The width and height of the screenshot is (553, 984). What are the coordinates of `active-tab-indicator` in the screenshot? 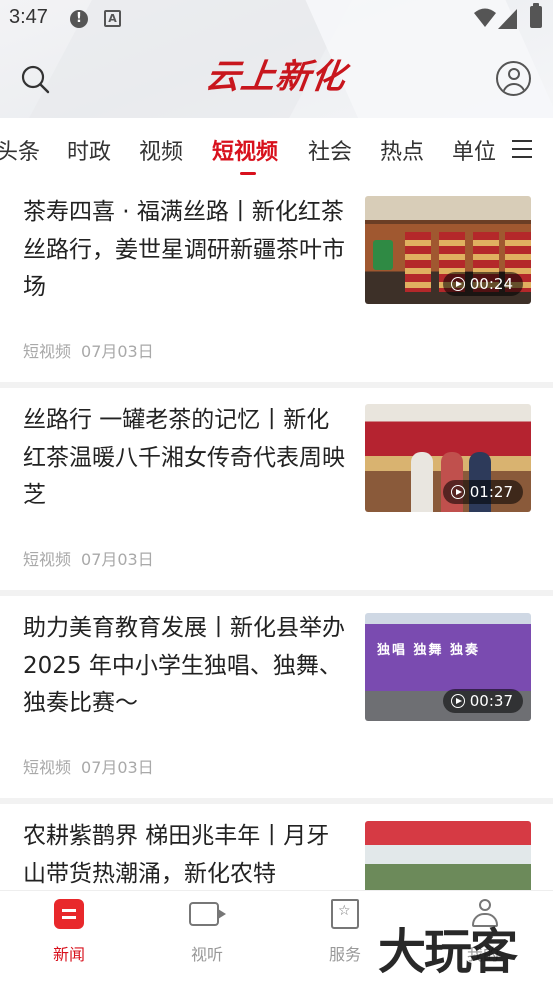 It's located at (248, 173).